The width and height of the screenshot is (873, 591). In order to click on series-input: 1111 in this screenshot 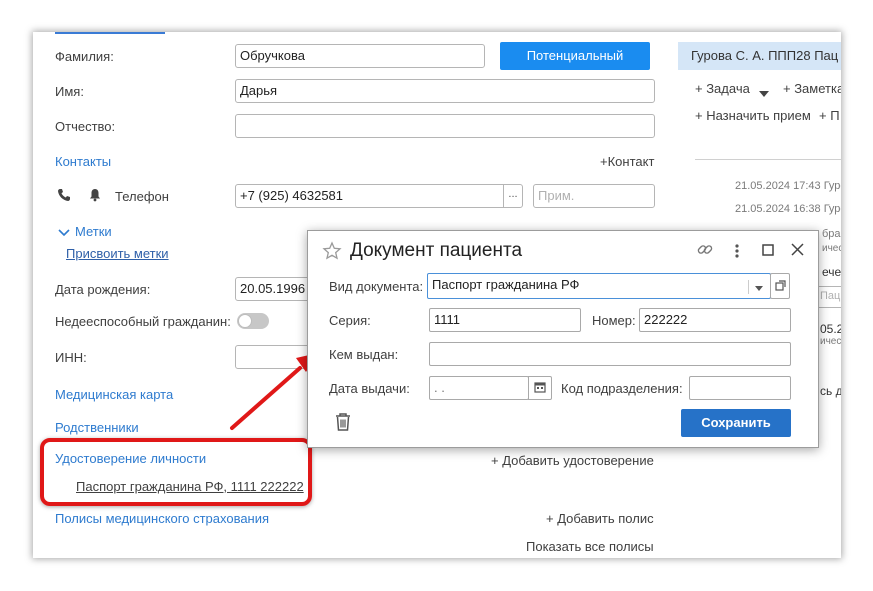, I will do `click(505, 320)`.